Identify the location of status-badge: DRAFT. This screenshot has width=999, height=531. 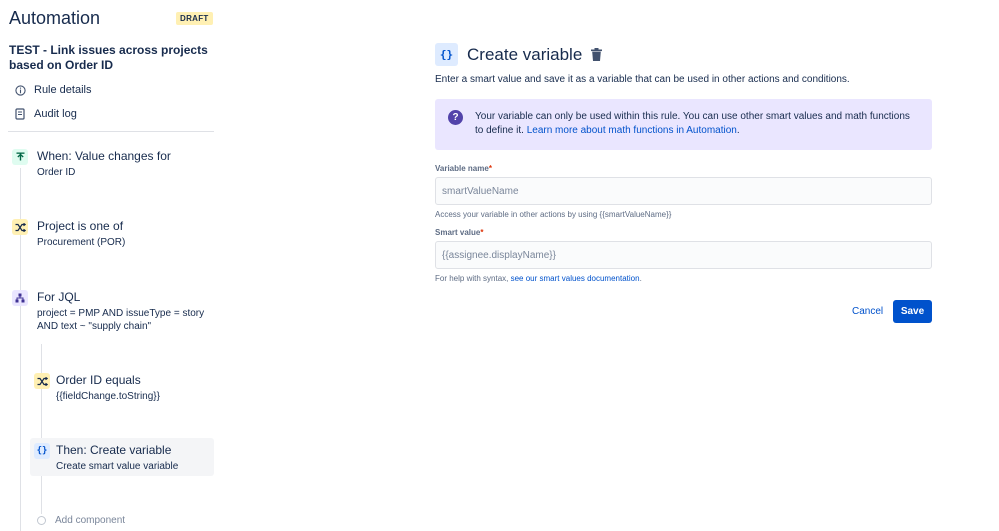
(194, 18).